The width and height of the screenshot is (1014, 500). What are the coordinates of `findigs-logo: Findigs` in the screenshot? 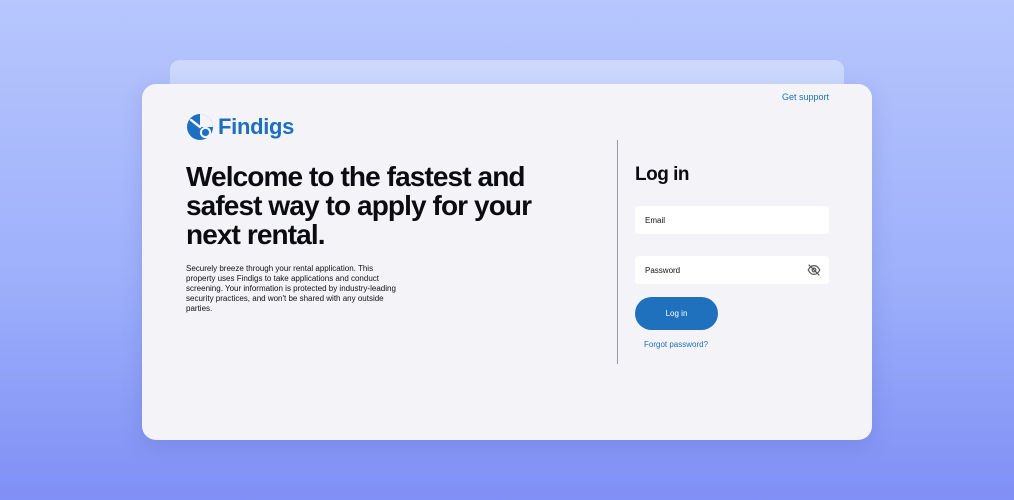 It's located at (240, 127).